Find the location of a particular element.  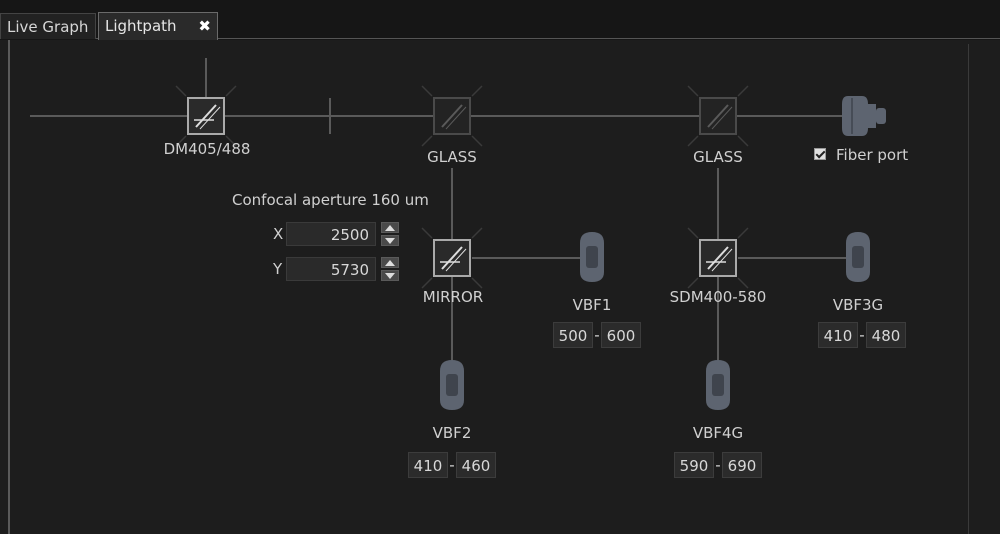

vbf4g-max-field: 690 is located at coordinates (742, 465).